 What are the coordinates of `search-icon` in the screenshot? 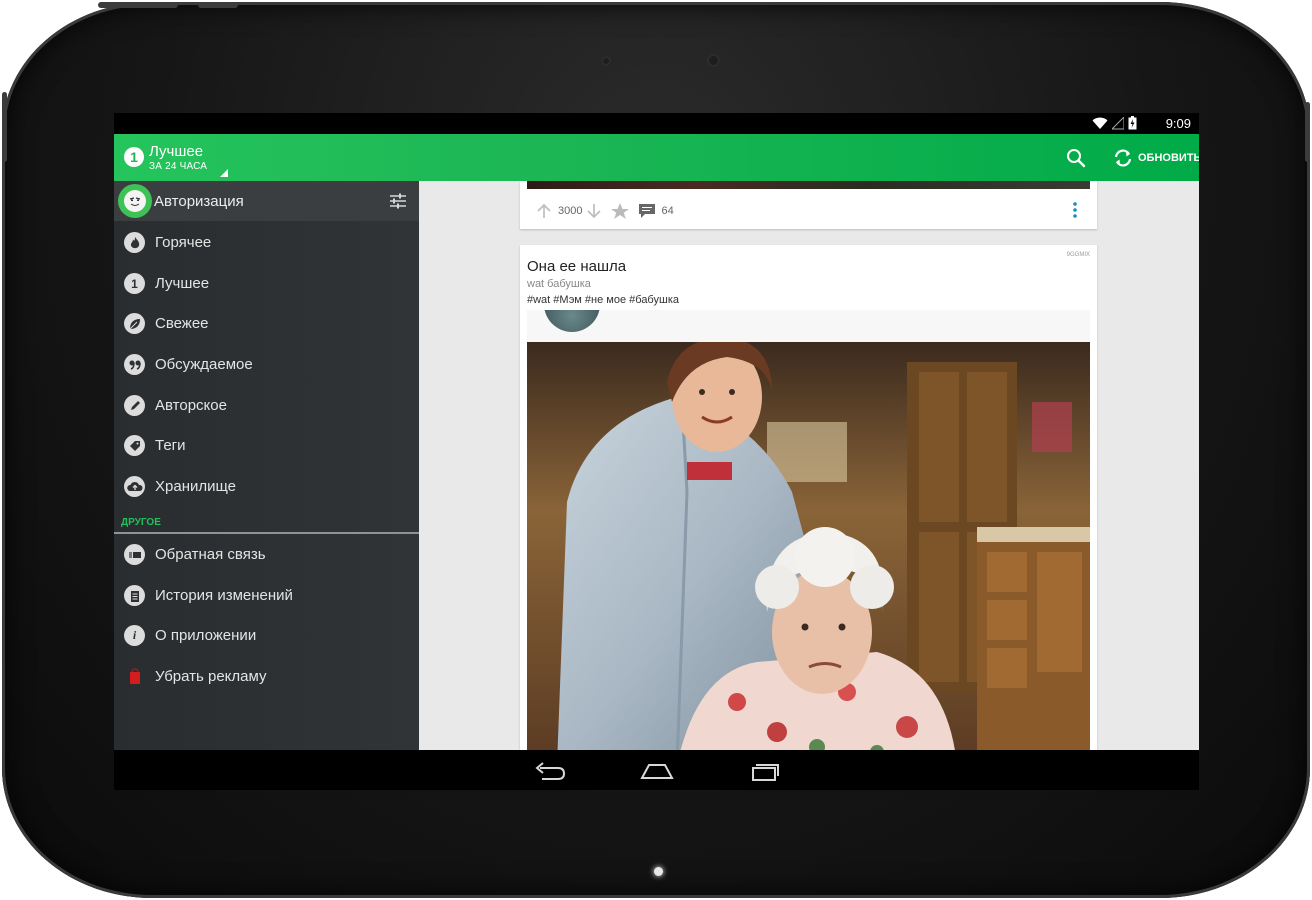 It's located at (1076, 158).